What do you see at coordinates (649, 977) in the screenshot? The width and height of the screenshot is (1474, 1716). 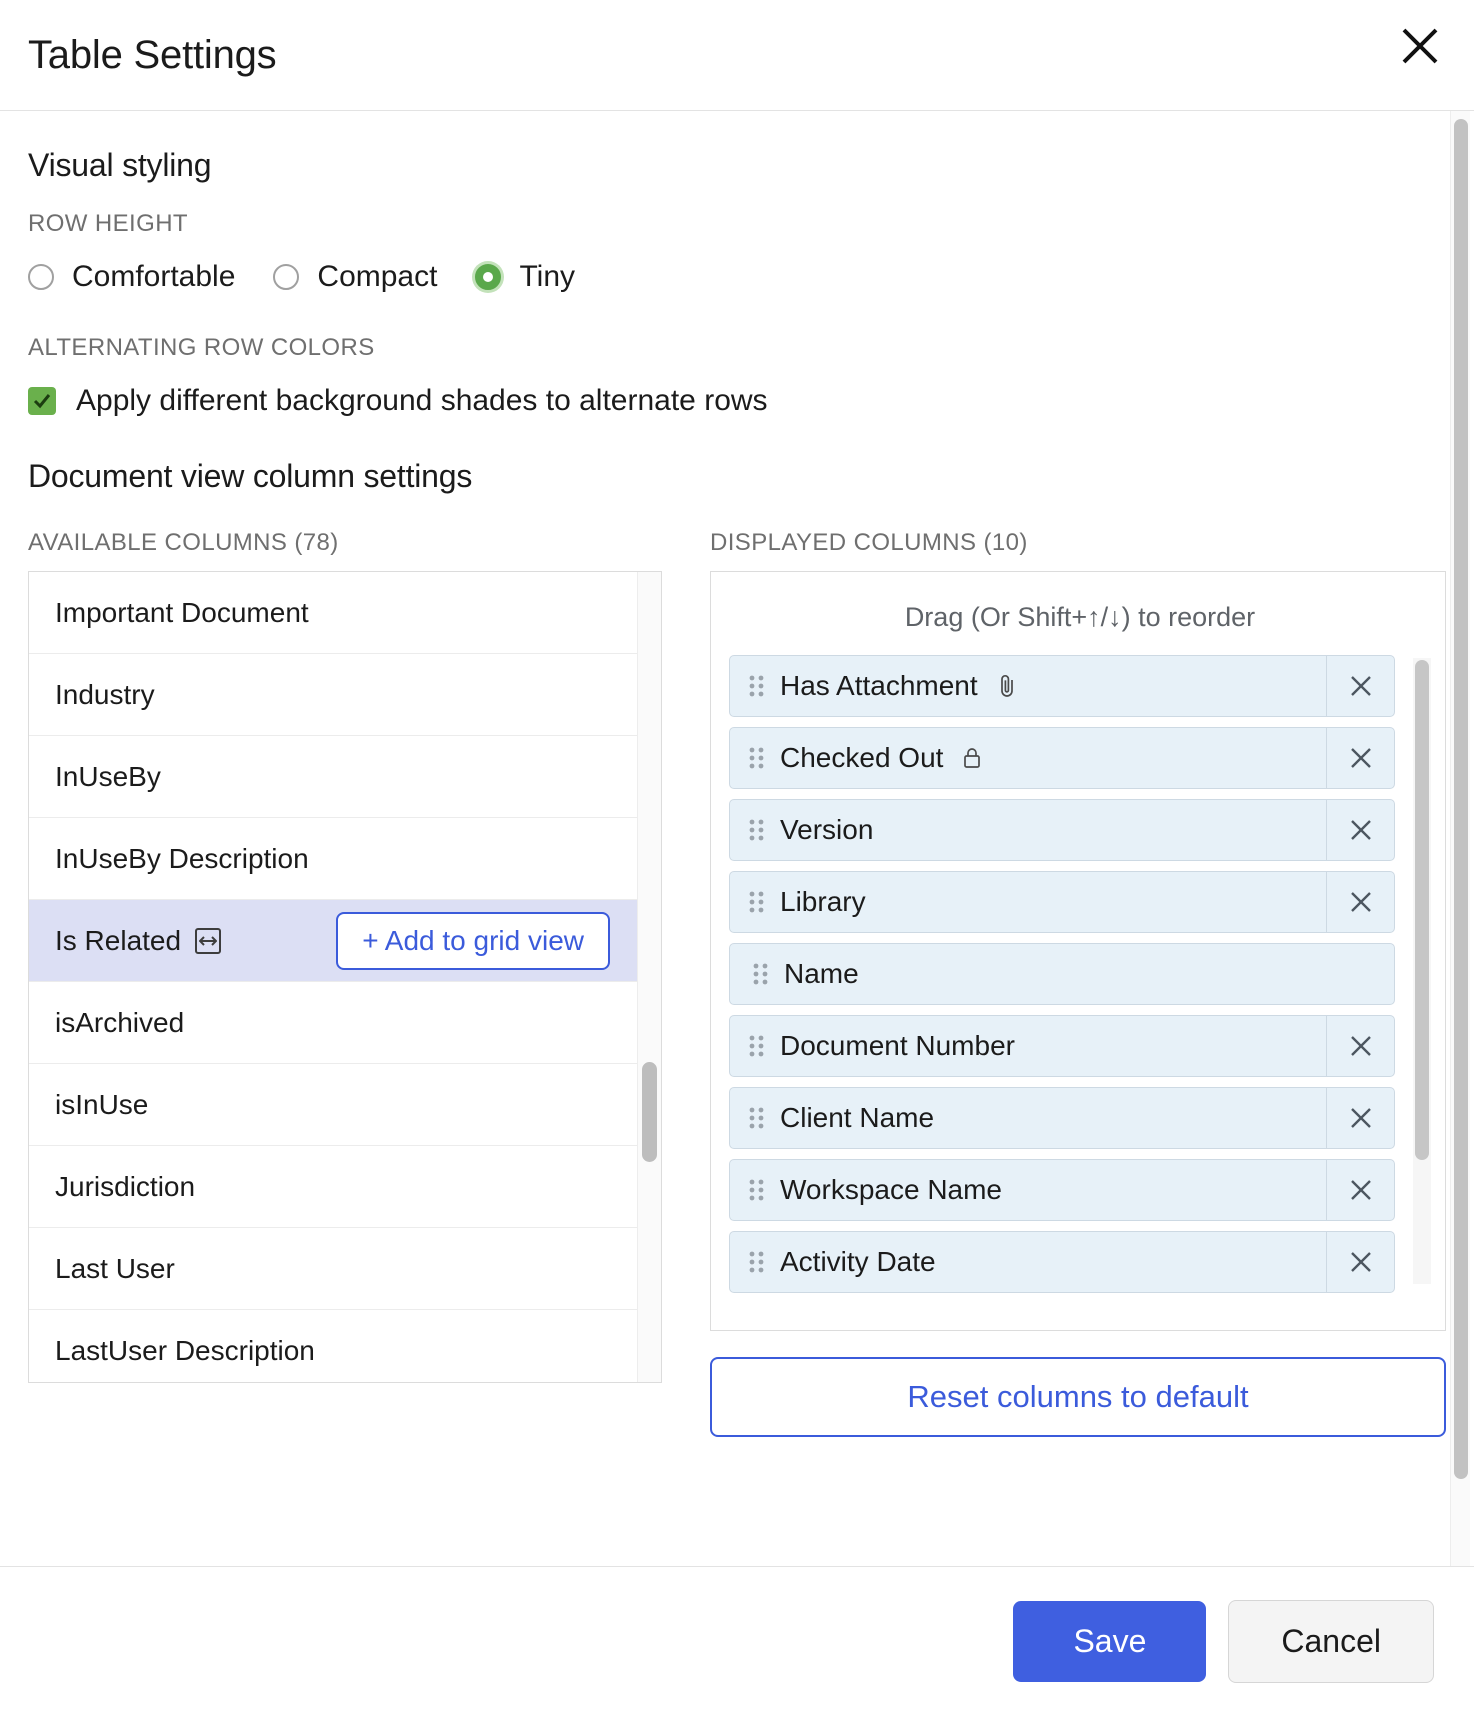 I see `available-list-scrollbar` at bounding box center [649, 977].